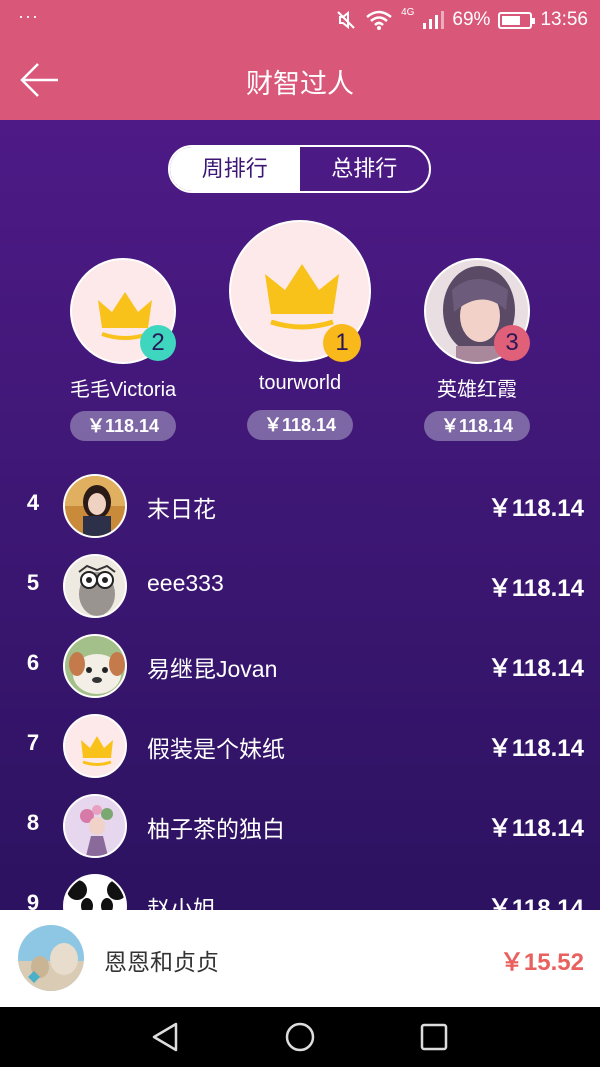 The width and height of the screenshot is (600, 1067). I want to click on cartoon-dog-picture, so click(95, 666).